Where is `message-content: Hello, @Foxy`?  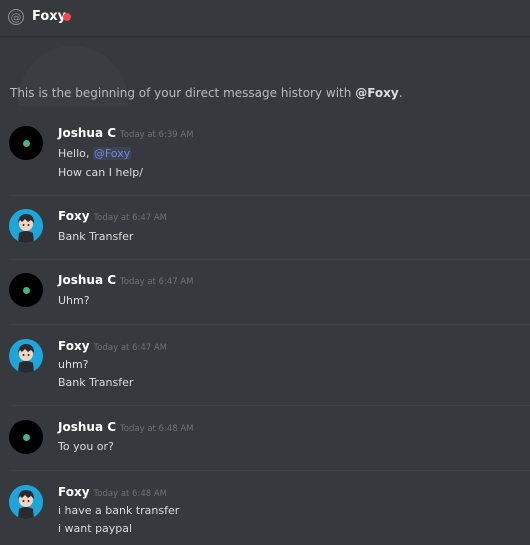
message-content: Hello, @Foxy is located at coordinates (95, 153).